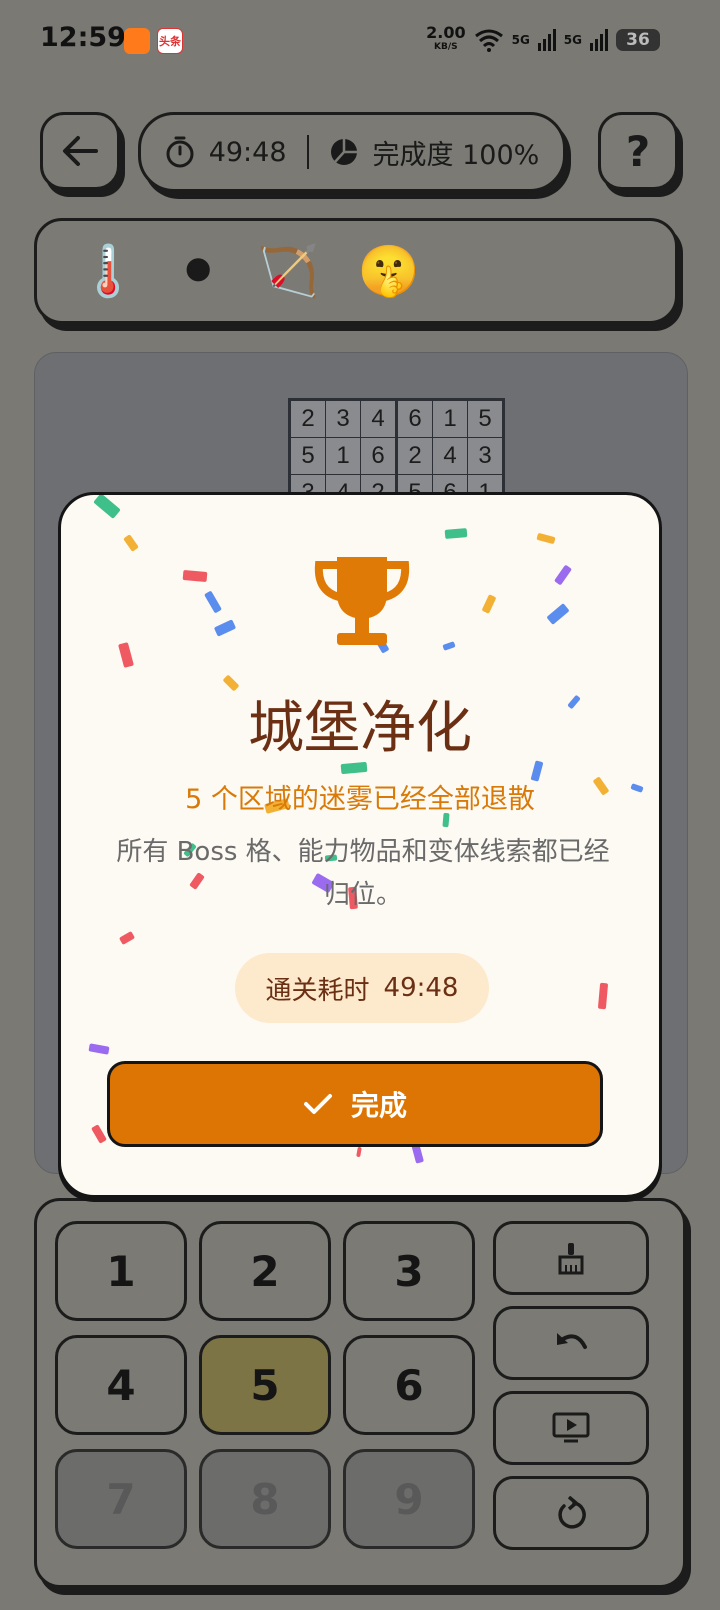 The image size is (720, 1610). What do you see at coordinates (520, 40) in the screenshot?
I see `cell-signal-1-label: 5G` at bounding box center [520, 40].